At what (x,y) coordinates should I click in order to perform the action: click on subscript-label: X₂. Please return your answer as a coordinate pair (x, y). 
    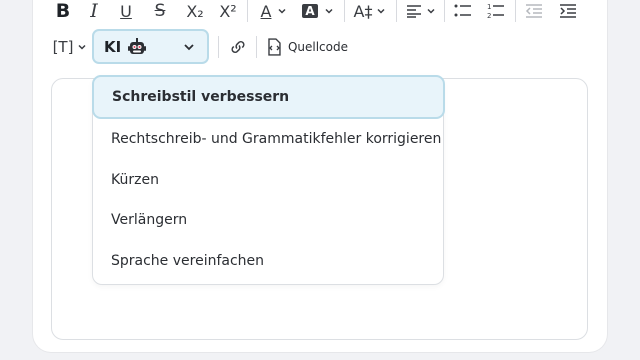
    Looking at the image, I should click on (195, 11).